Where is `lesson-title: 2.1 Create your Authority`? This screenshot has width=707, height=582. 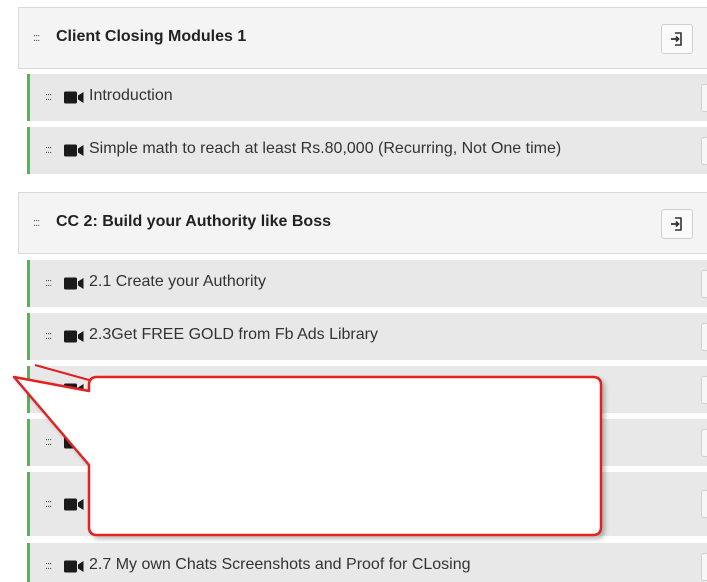 lesson-title: 2.1 Create your Authority is located at coordinates (177, 282).